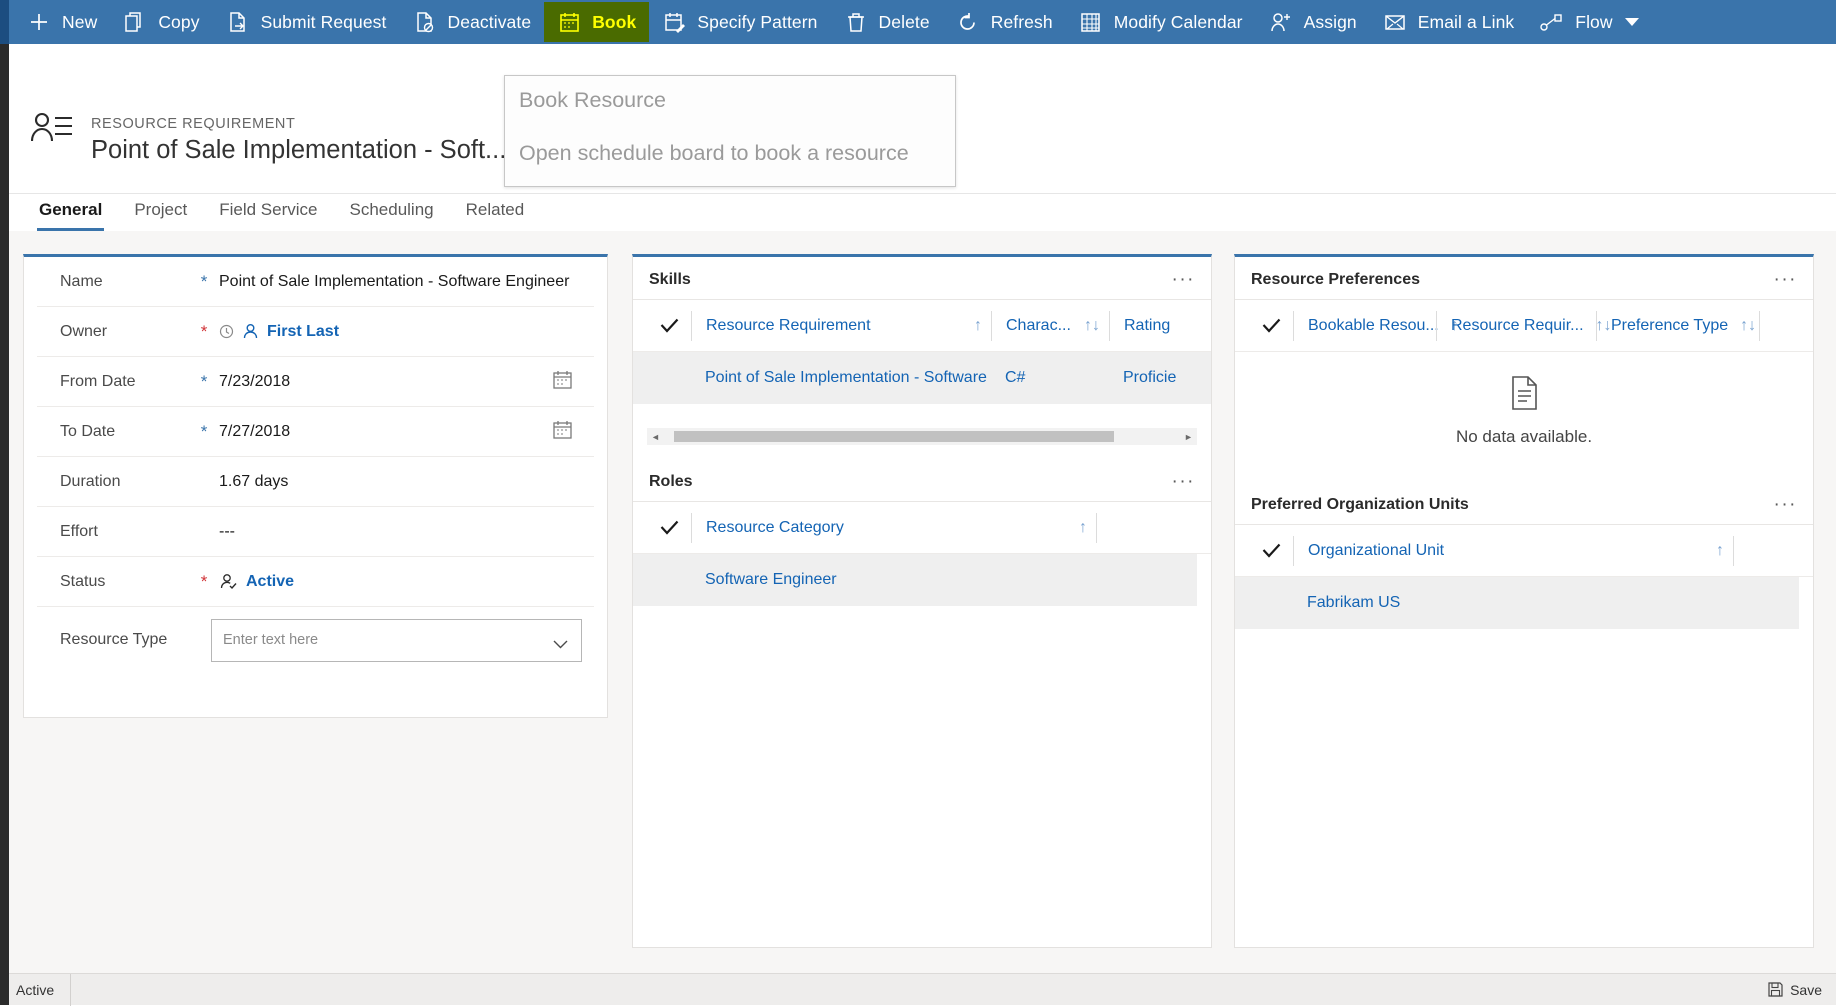  What do you see at coordinates (402, 382) in the screenshot?
I see `field-value-from-date: 7/23/2018` at bounding box center [402, 382].